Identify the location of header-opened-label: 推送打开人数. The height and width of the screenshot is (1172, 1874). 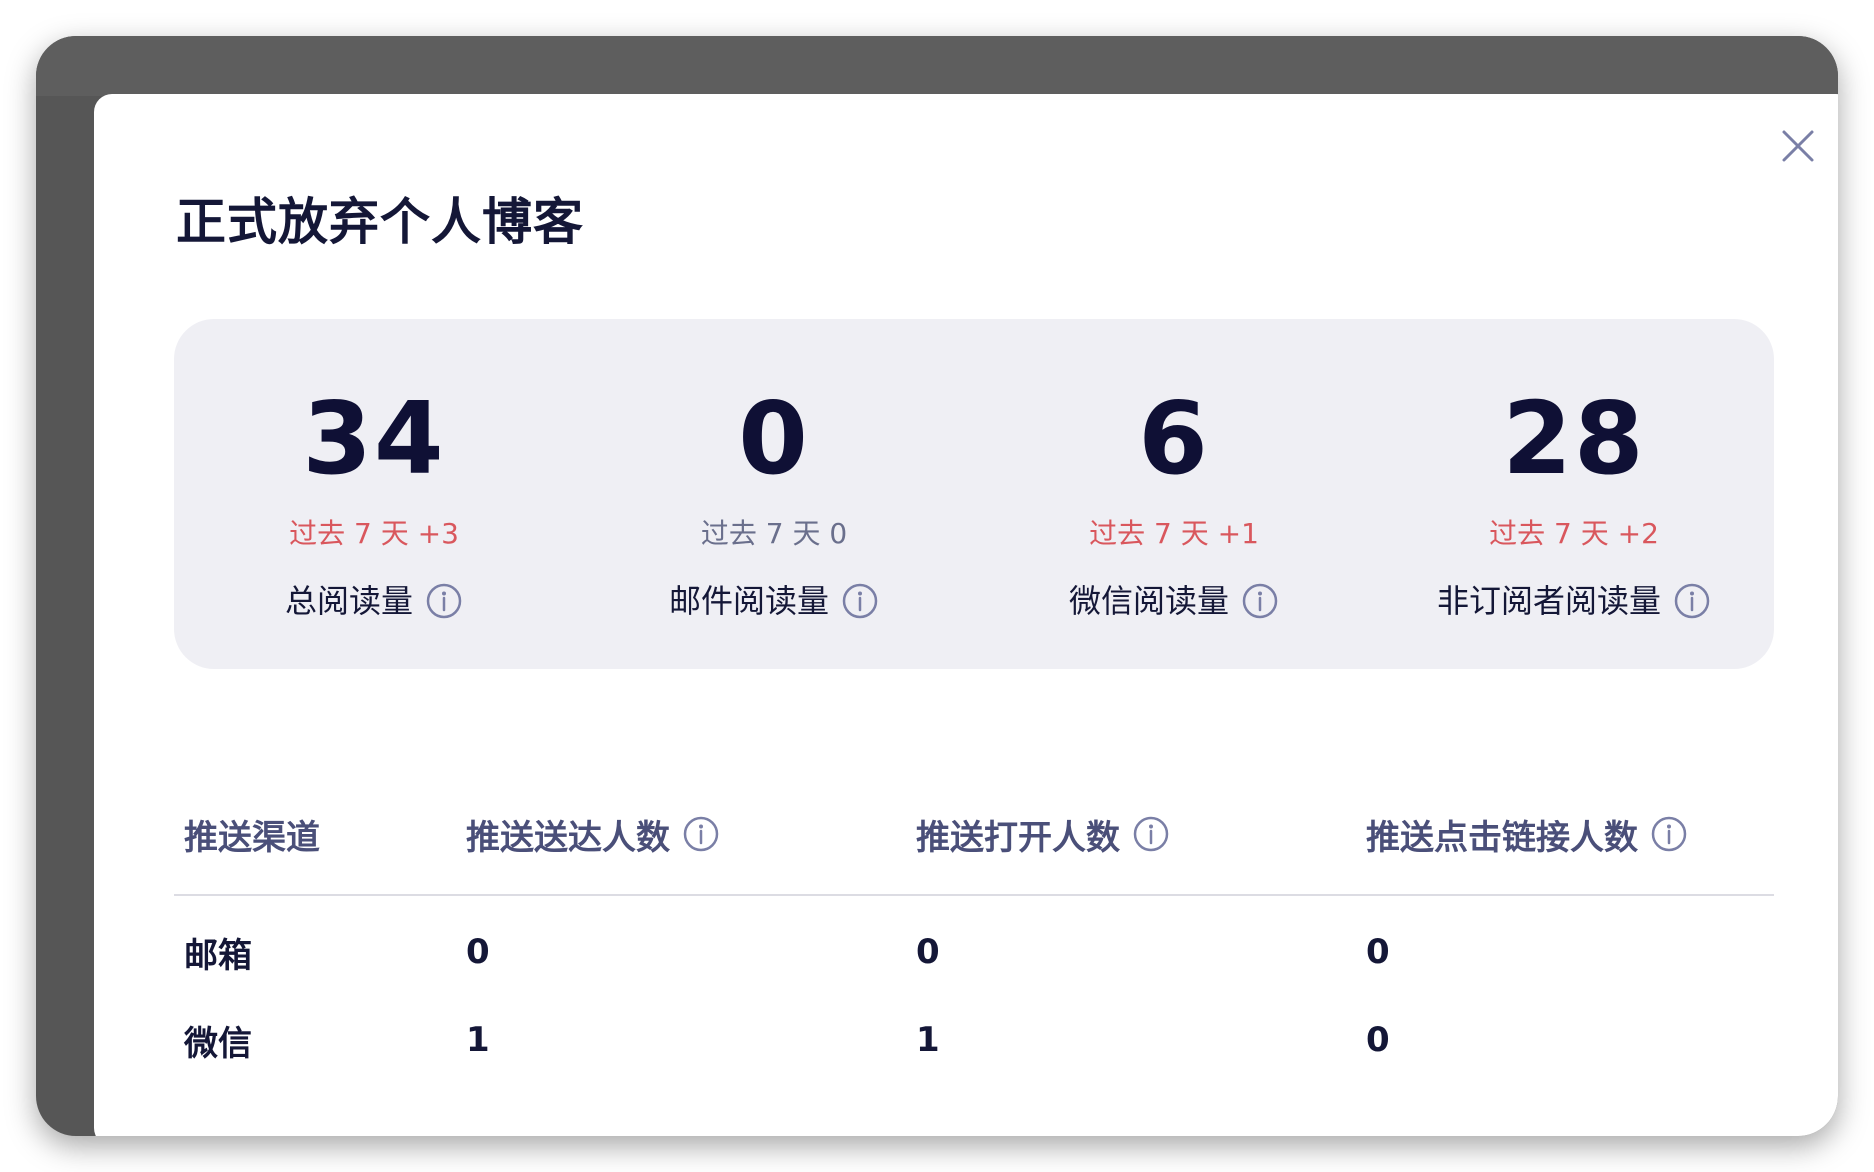
(1018, 837).